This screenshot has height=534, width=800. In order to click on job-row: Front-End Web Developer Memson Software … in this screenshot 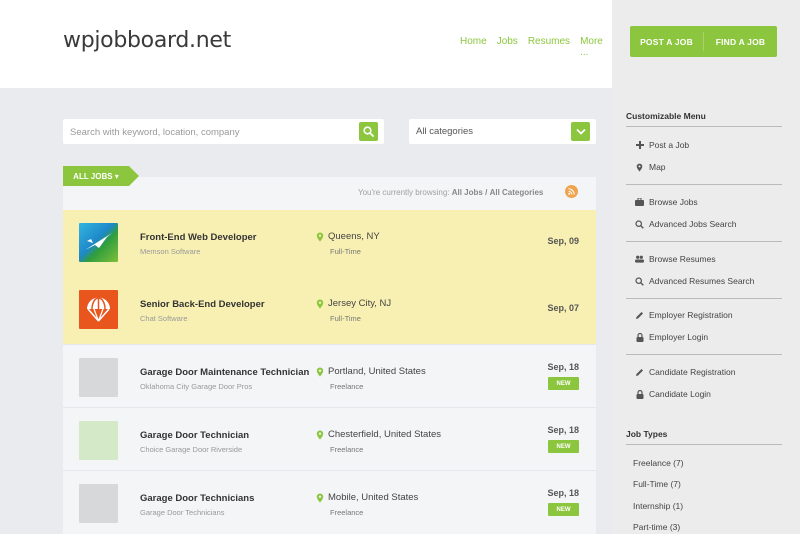, I will do `click(329, 243)`.